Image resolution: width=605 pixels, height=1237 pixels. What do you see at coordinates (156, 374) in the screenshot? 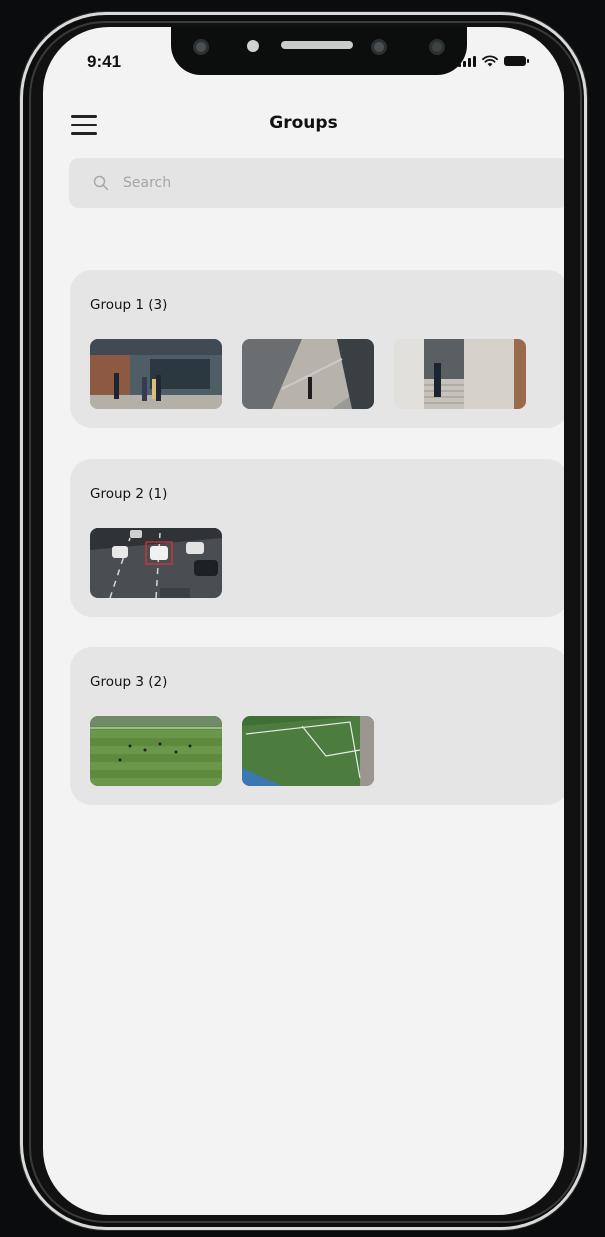
I see `camera-thumbnail-entrance-people` at bounding box center [156, 374].